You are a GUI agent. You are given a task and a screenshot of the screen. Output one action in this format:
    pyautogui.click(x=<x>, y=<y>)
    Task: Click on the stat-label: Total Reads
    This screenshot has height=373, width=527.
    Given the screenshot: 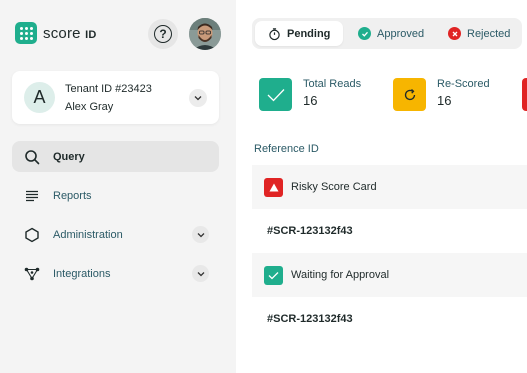 What is the action you would take?
    pyautogui.click(x=332, y=84)
    